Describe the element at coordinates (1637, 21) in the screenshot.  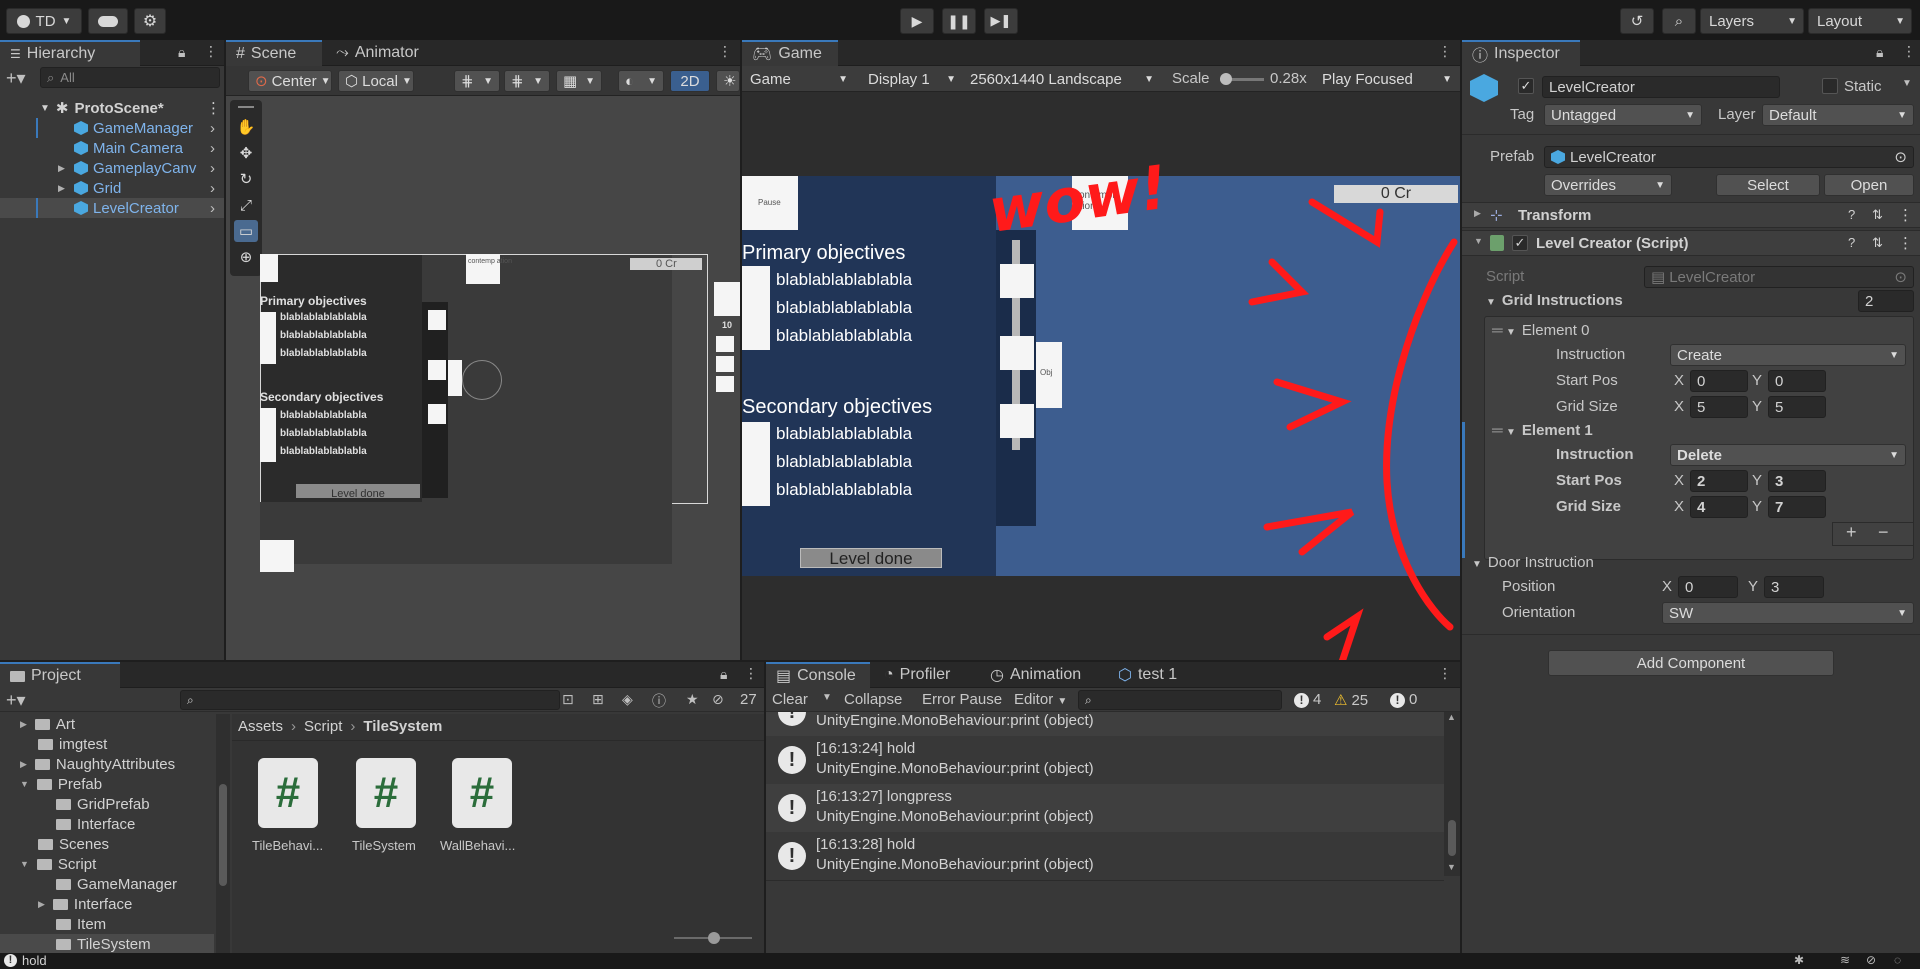
I see `history-button: ↺` at that location.